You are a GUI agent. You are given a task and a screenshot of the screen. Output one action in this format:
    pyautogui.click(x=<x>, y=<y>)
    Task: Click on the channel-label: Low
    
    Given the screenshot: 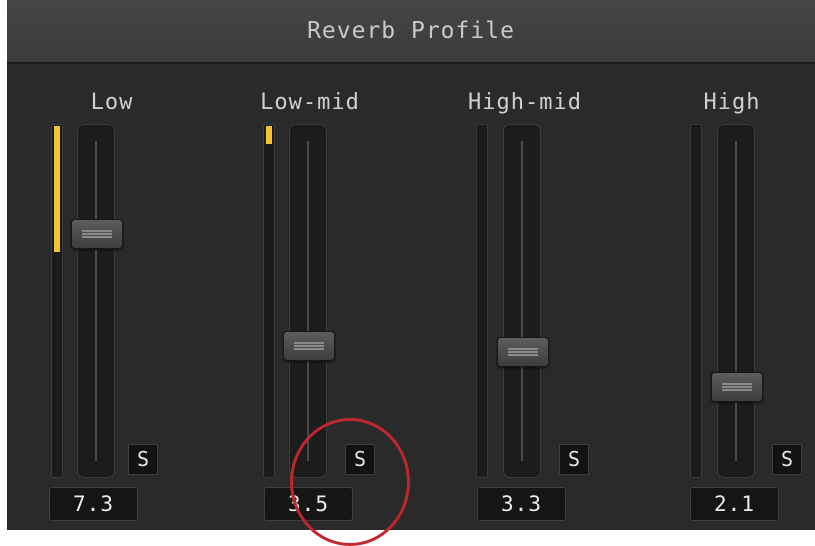 What is the action you would take?
    pyautogui.click(x=112, y=102)
    